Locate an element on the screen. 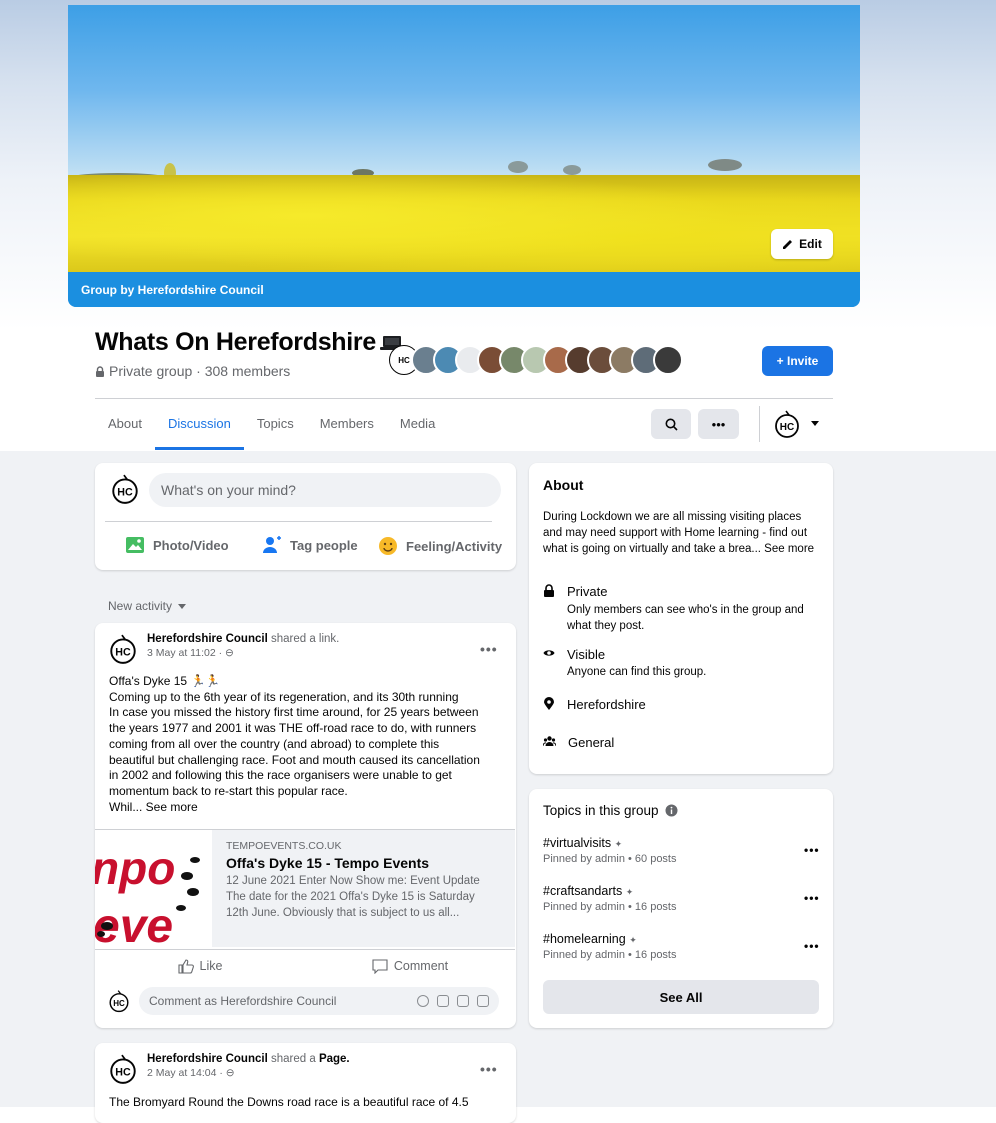 The height and width of the screenshot is (1123, 996). comment-icon is located at coordinates (380, 966).